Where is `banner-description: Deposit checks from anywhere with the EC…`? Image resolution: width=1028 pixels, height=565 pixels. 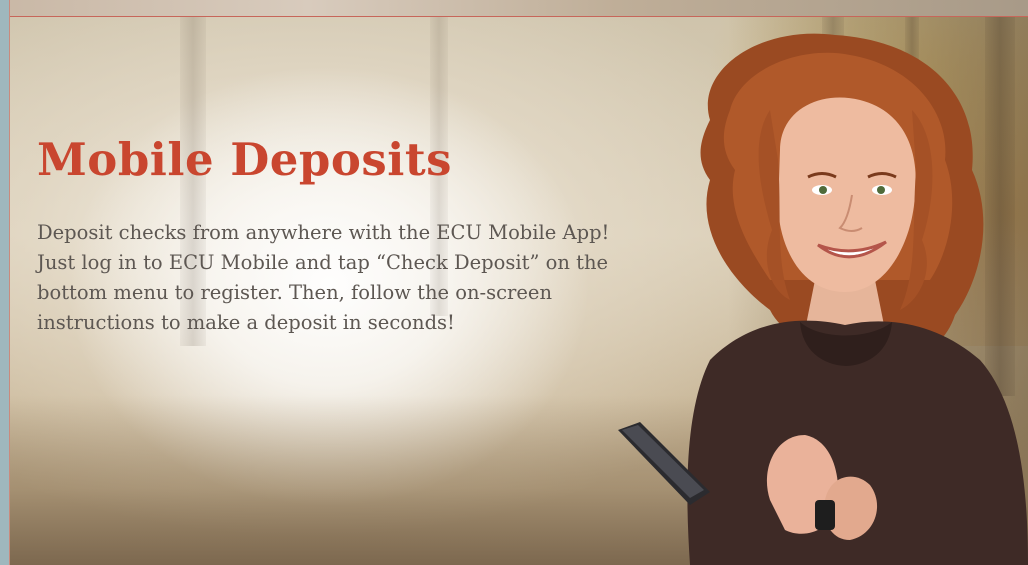
banner-description: Deposit checks from anywhere with the EC… is located at coordinates (323, 277).